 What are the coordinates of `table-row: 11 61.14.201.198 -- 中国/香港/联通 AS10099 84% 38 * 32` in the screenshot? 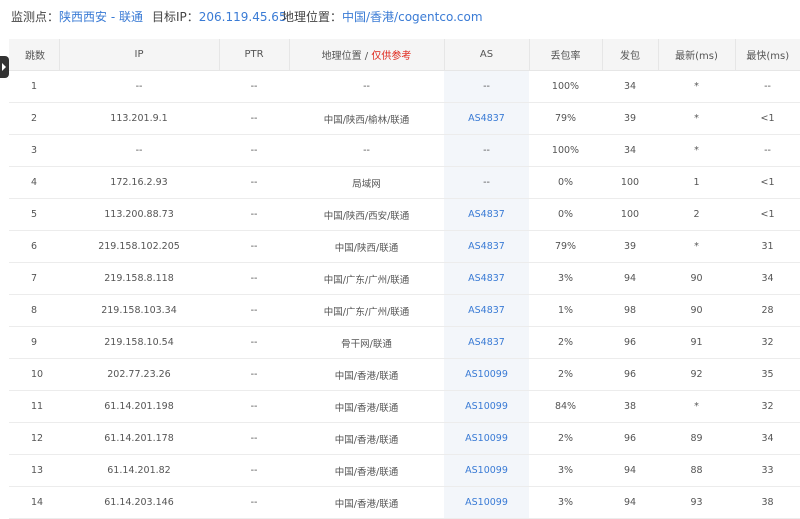 It's located at (404, 406).